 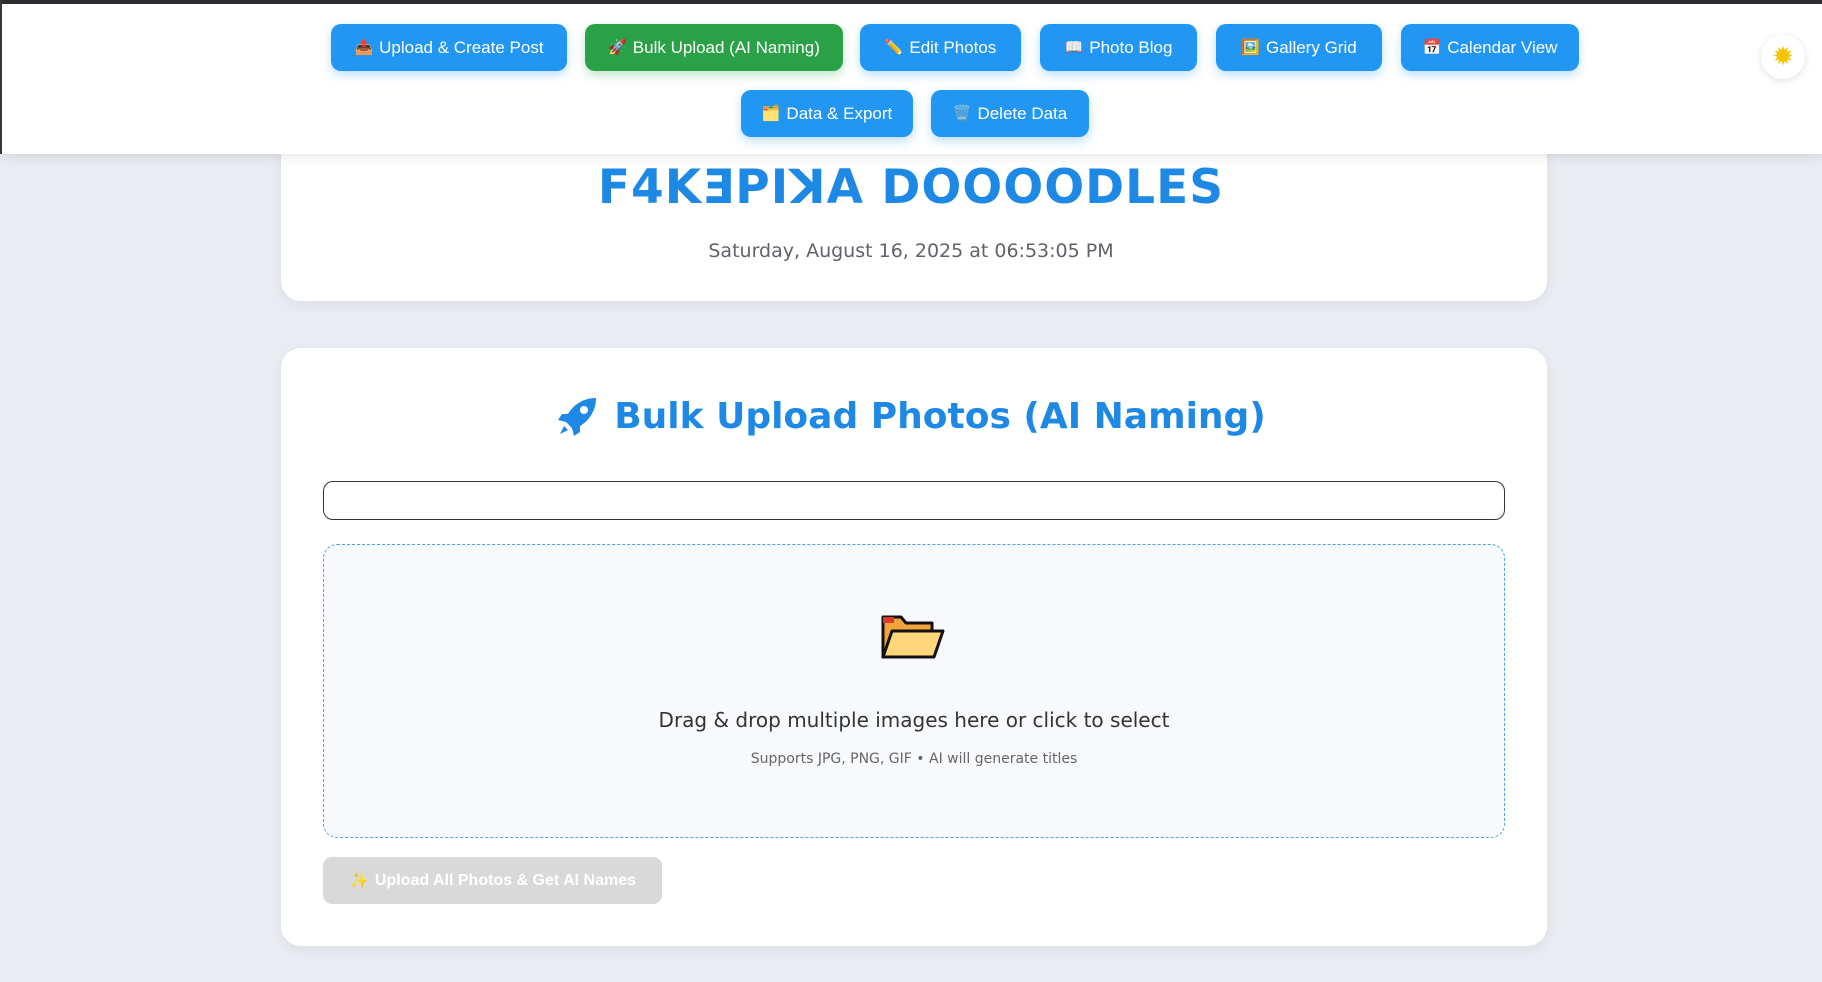 What do you see at coordinates (940, 416) in the screenshot?
I see `section-title-text: Bulk Upload Photos (AI Naming)` at bounding box center [940, 416].